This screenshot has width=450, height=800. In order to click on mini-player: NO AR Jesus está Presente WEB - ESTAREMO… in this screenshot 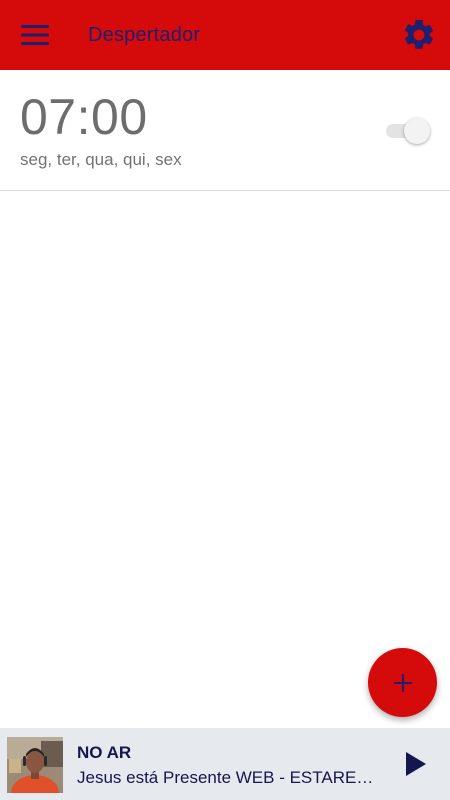, I will do `click(225, 764)`.